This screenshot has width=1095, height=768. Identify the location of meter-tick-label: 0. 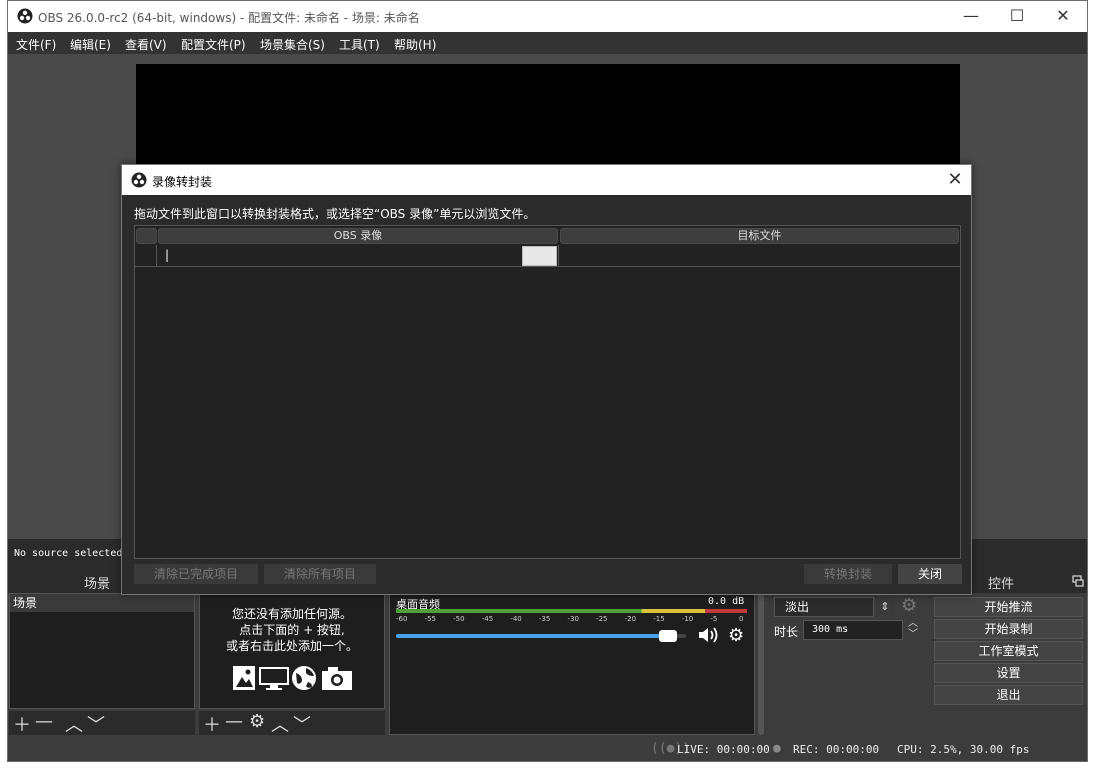
(741, 619).